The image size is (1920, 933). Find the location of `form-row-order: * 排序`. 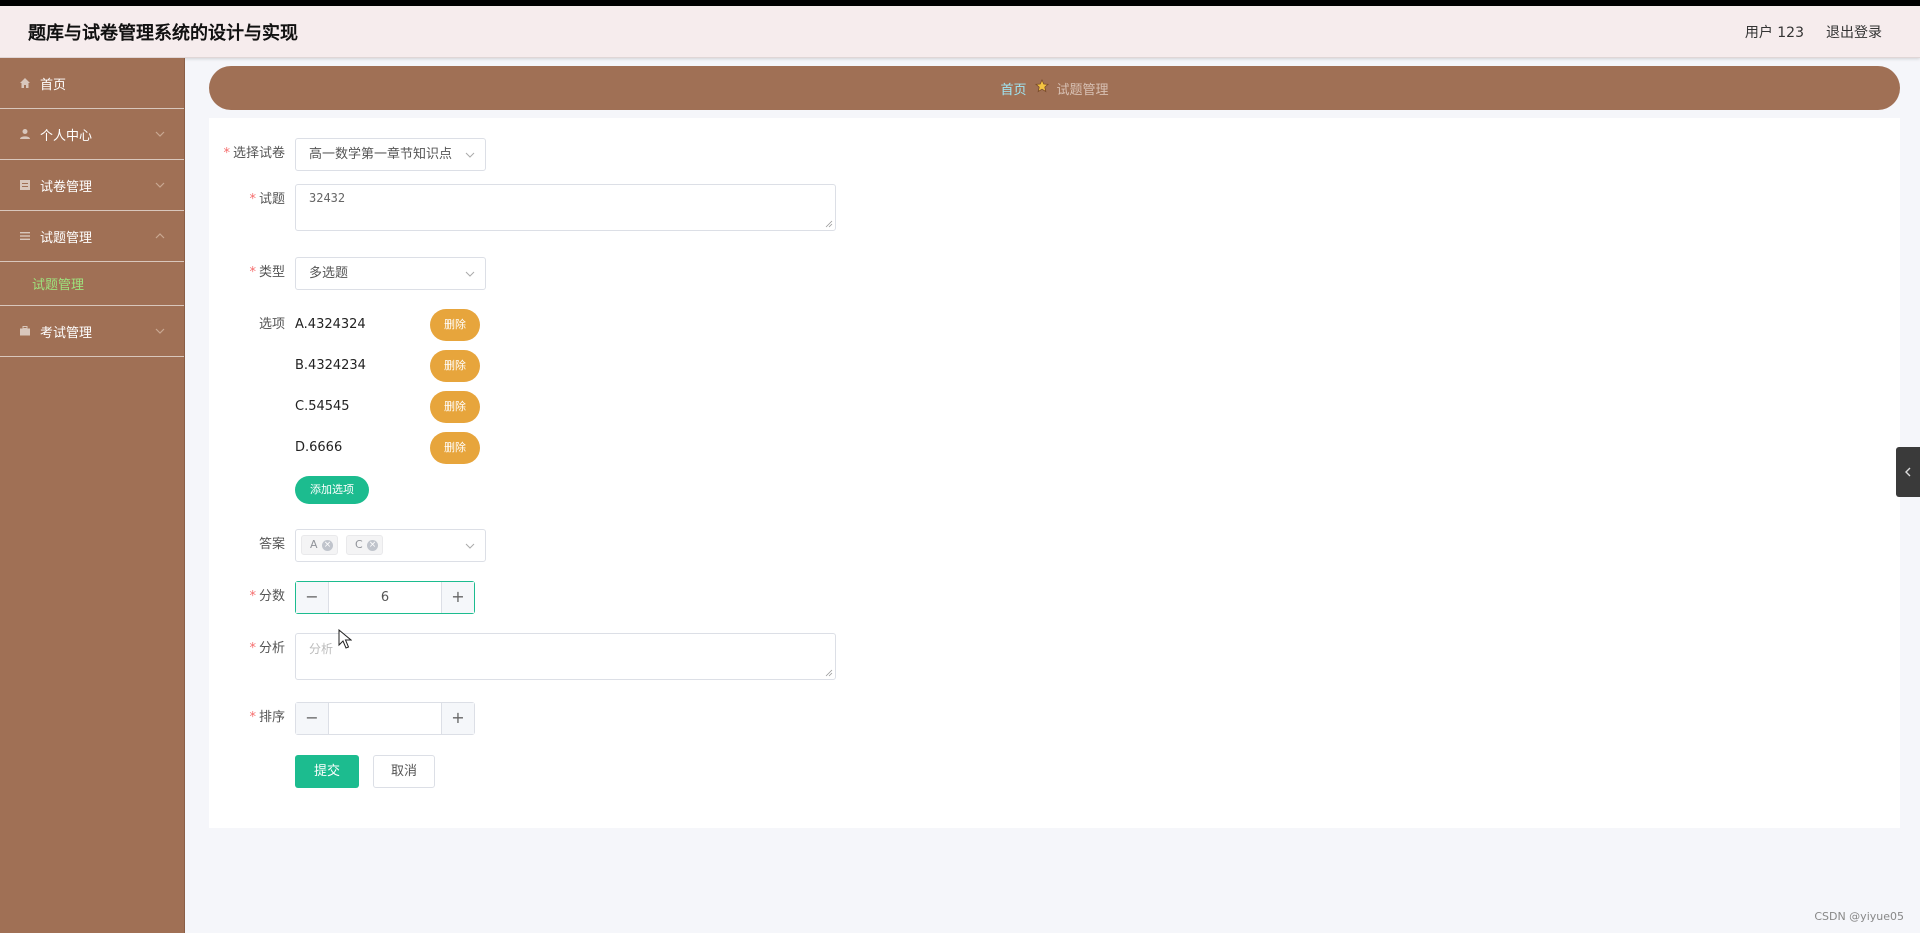

form-row-order: * 排序 is located at coordinates (252, 718).